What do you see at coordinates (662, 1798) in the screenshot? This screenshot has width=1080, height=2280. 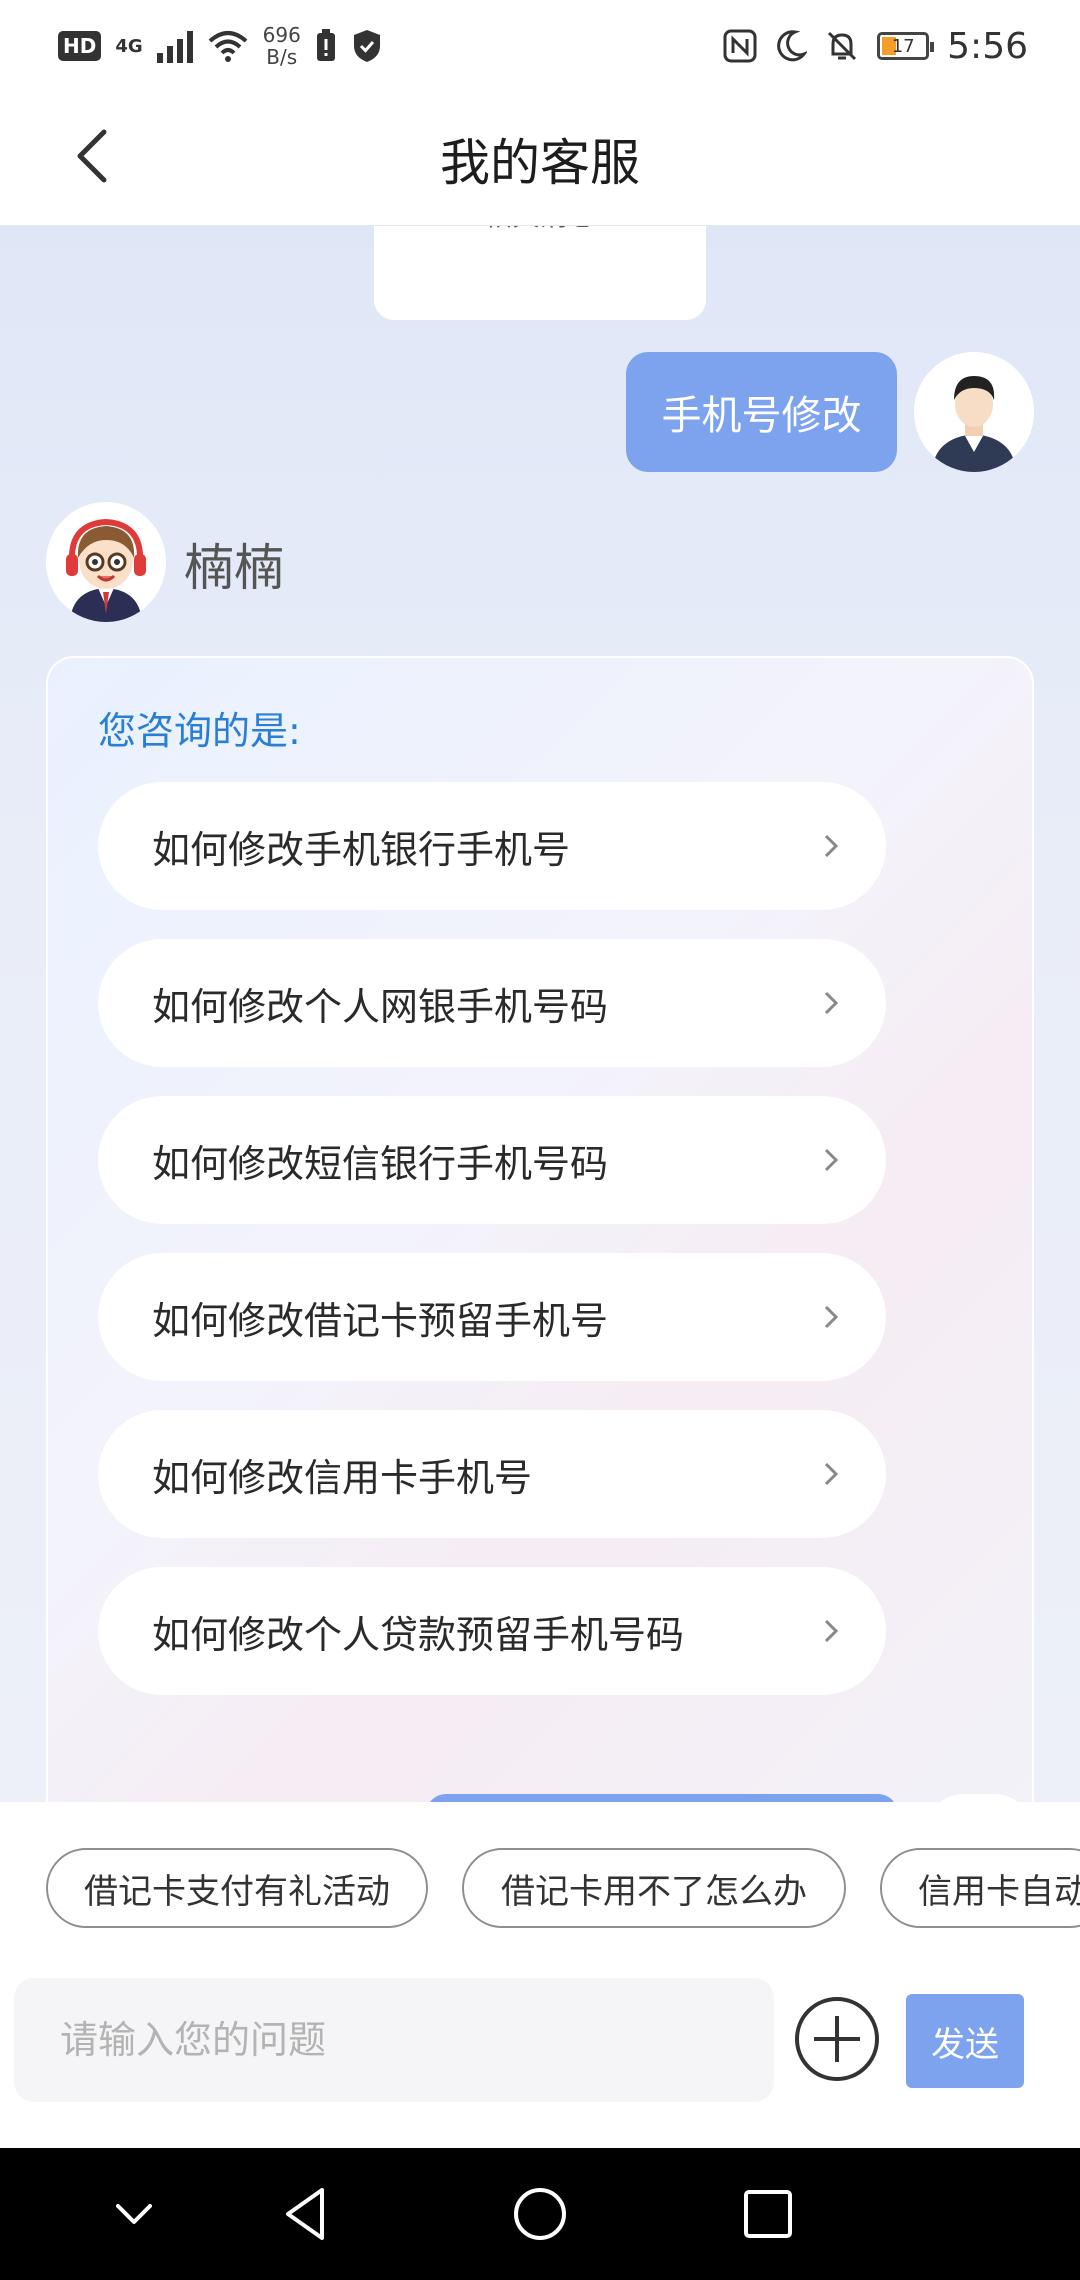 I see `next-user-message-bubble` at bounding box center [662, 1798].